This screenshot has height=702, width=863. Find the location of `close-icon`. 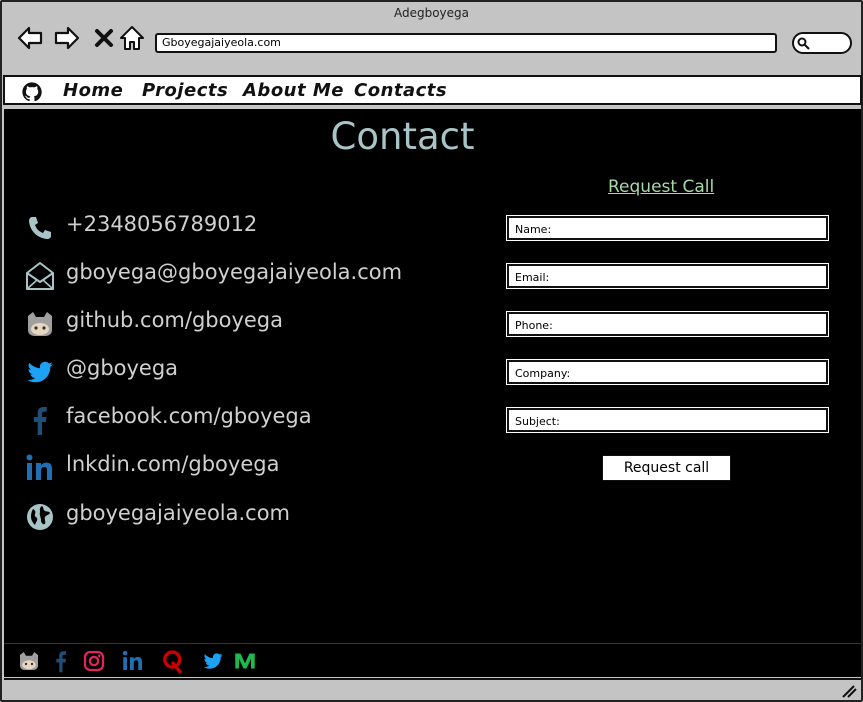

close-icon is located at coordinates (104, 38).